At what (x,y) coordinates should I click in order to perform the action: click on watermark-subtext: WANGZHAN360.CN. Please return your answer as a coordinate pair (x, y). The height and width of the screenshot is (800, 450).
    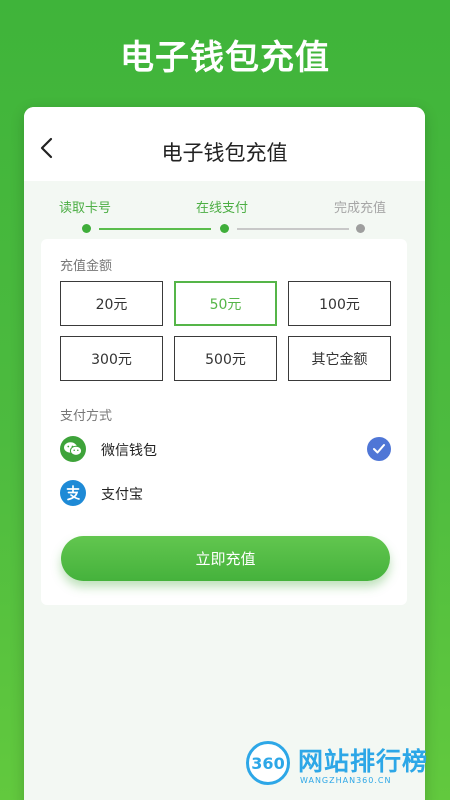
    Looking at the image, I should click on (346, 780).